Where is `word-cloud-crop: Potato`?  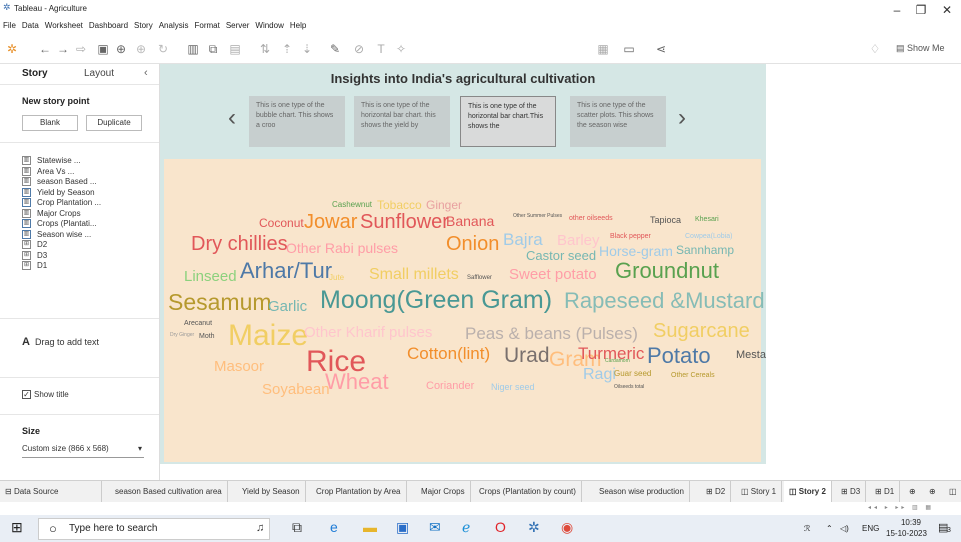 word-cloud-crop: Potato is located at coordinates (679, 356).